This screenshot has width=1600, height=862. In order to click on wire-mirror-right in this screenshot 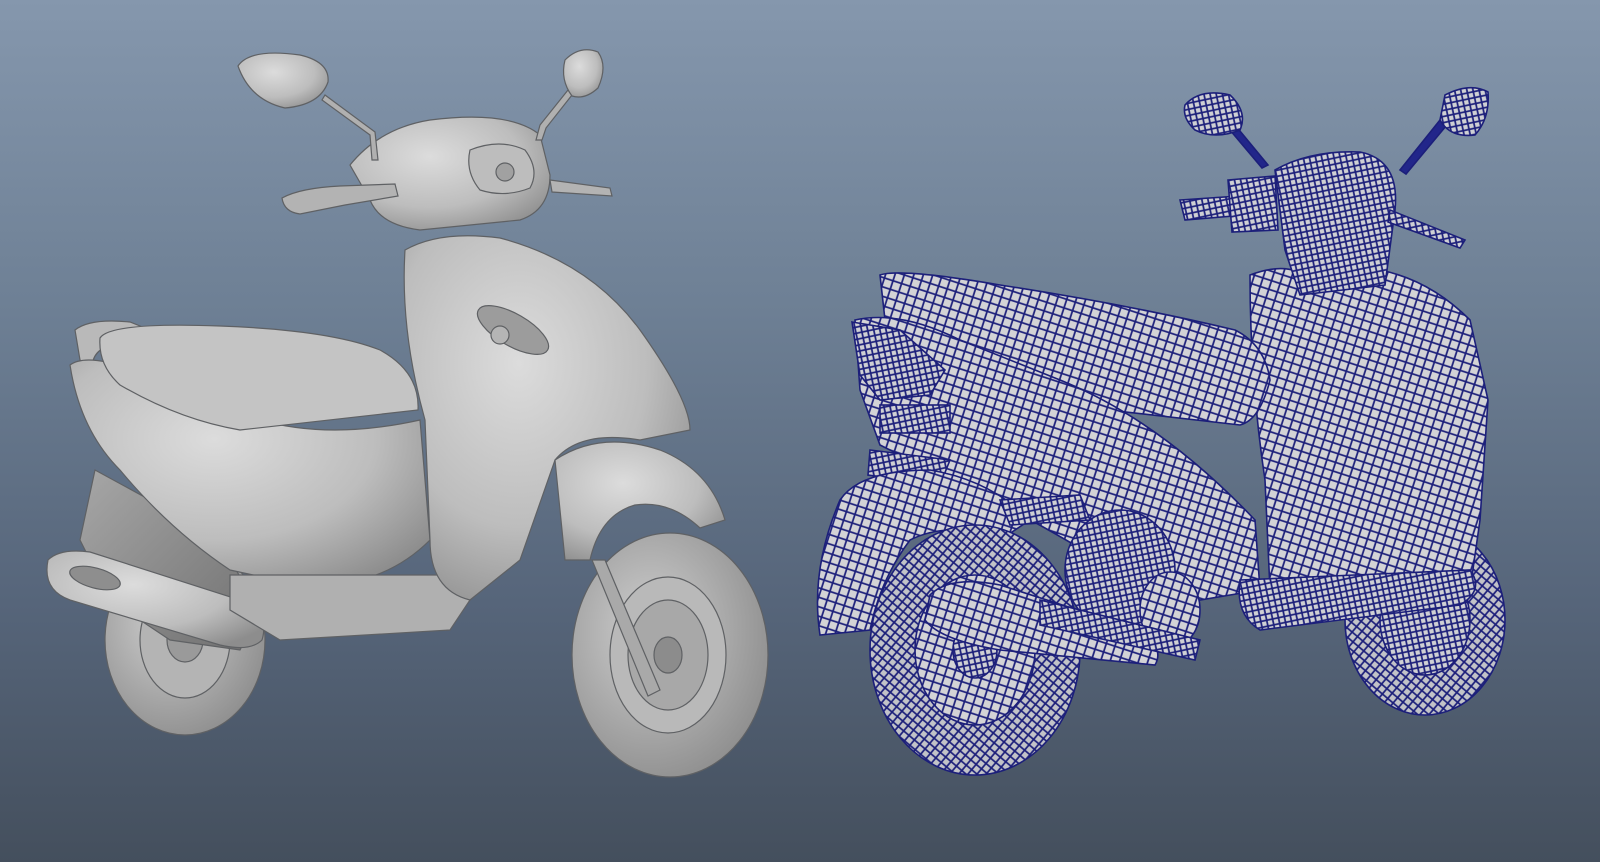, I will do `click(1444, 131)`.